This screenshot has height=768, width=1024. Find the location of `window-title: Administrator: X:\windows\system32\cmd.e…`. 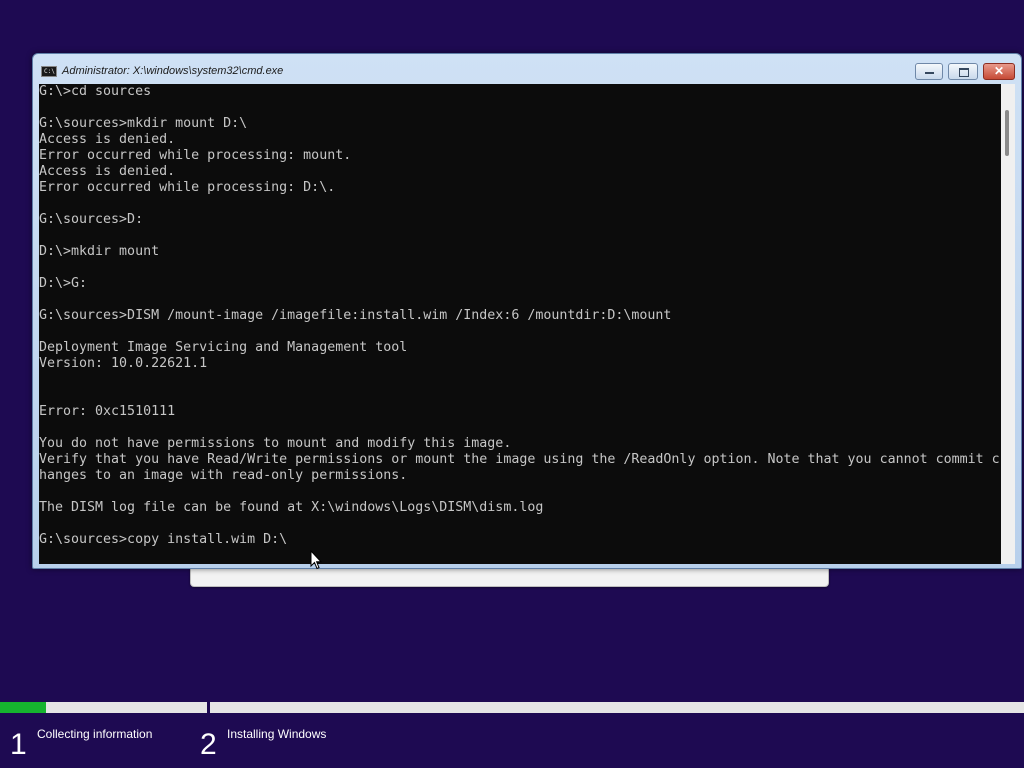

window-title: Administrator: X:\windows\system32\cmd.e… is located at coordinates (173, 71).